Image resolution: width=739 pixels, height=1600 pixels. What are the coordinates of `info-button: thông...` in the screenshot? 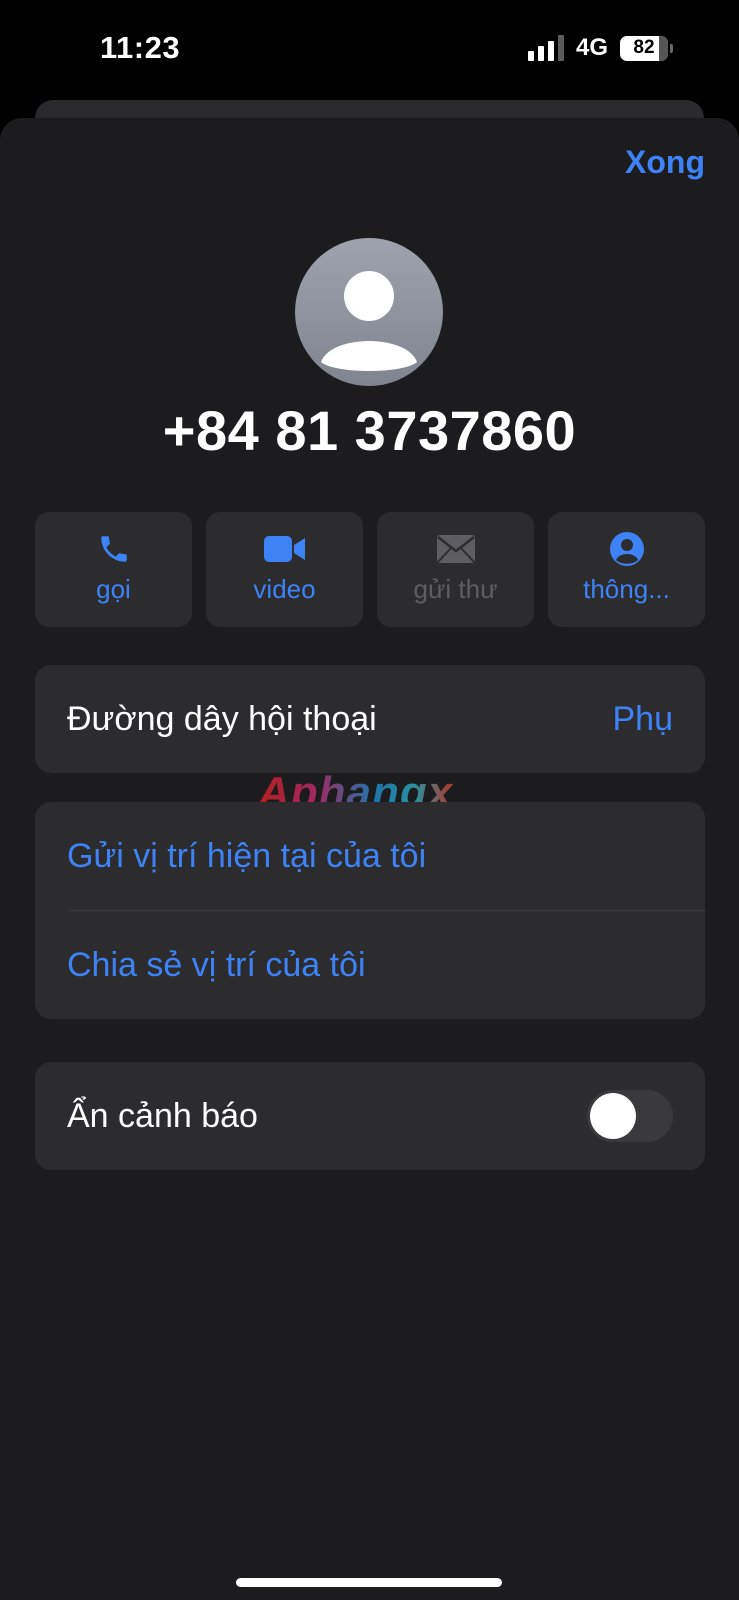 It's located at (626, 569).